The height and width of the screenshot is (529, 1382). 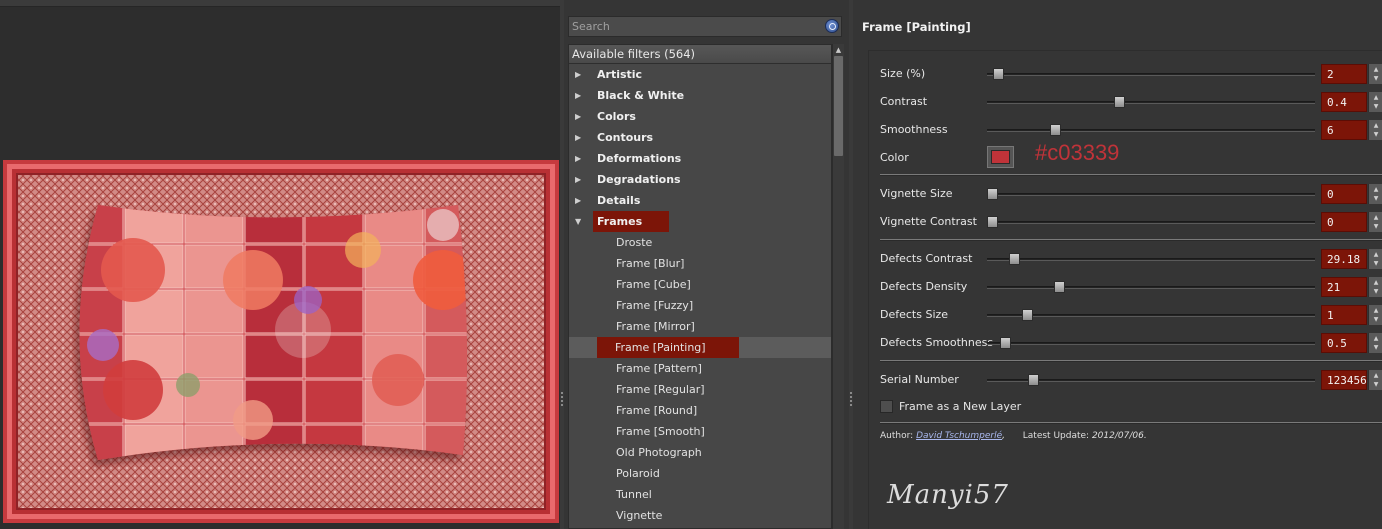 What do you see at coordinates (700, 284) in the screenshot?
I see `tree-leaf-frame-cube: Frame [Cube]` at bounding box center [700, 284].